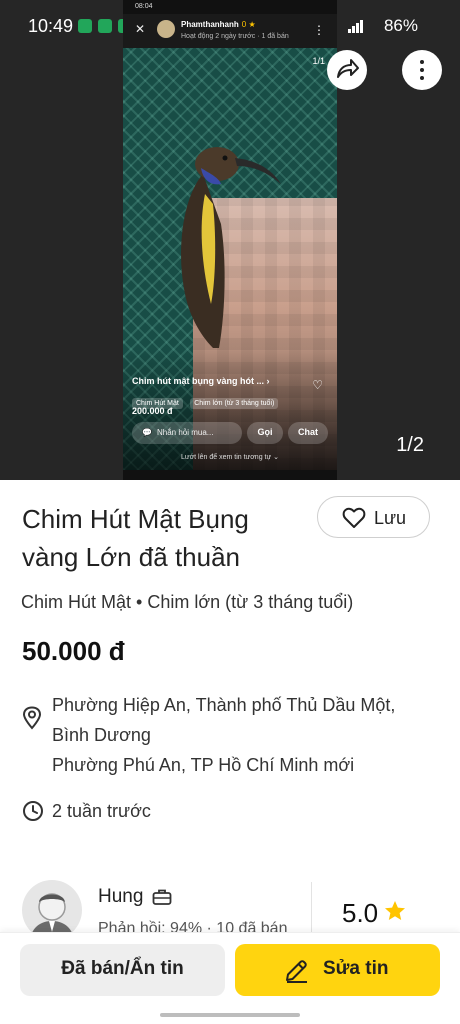  What do you see at coordinates (356, 968) in the screenshot?
I see `edit-label: Sửa tin` at bounding box center [356, 968].